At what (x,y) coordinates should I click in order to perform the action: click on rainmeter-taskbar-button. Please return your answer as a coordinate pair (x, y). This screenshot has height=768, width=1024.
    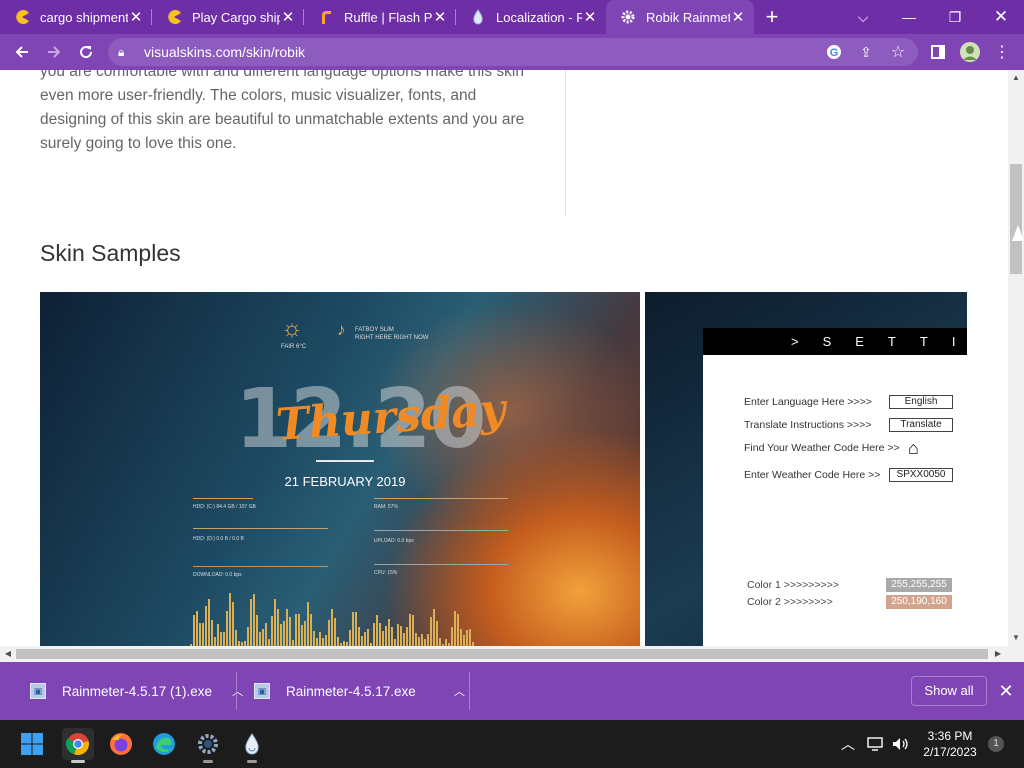
    Looking at the image, I should click on (252, 745).